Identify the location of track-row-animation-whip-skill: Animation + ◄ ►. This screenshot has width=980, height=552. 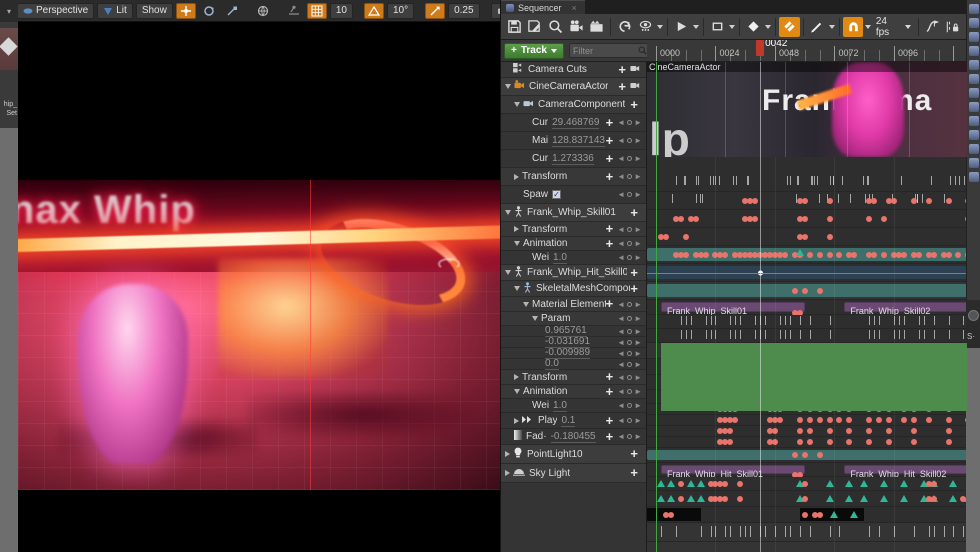
(573, 244).